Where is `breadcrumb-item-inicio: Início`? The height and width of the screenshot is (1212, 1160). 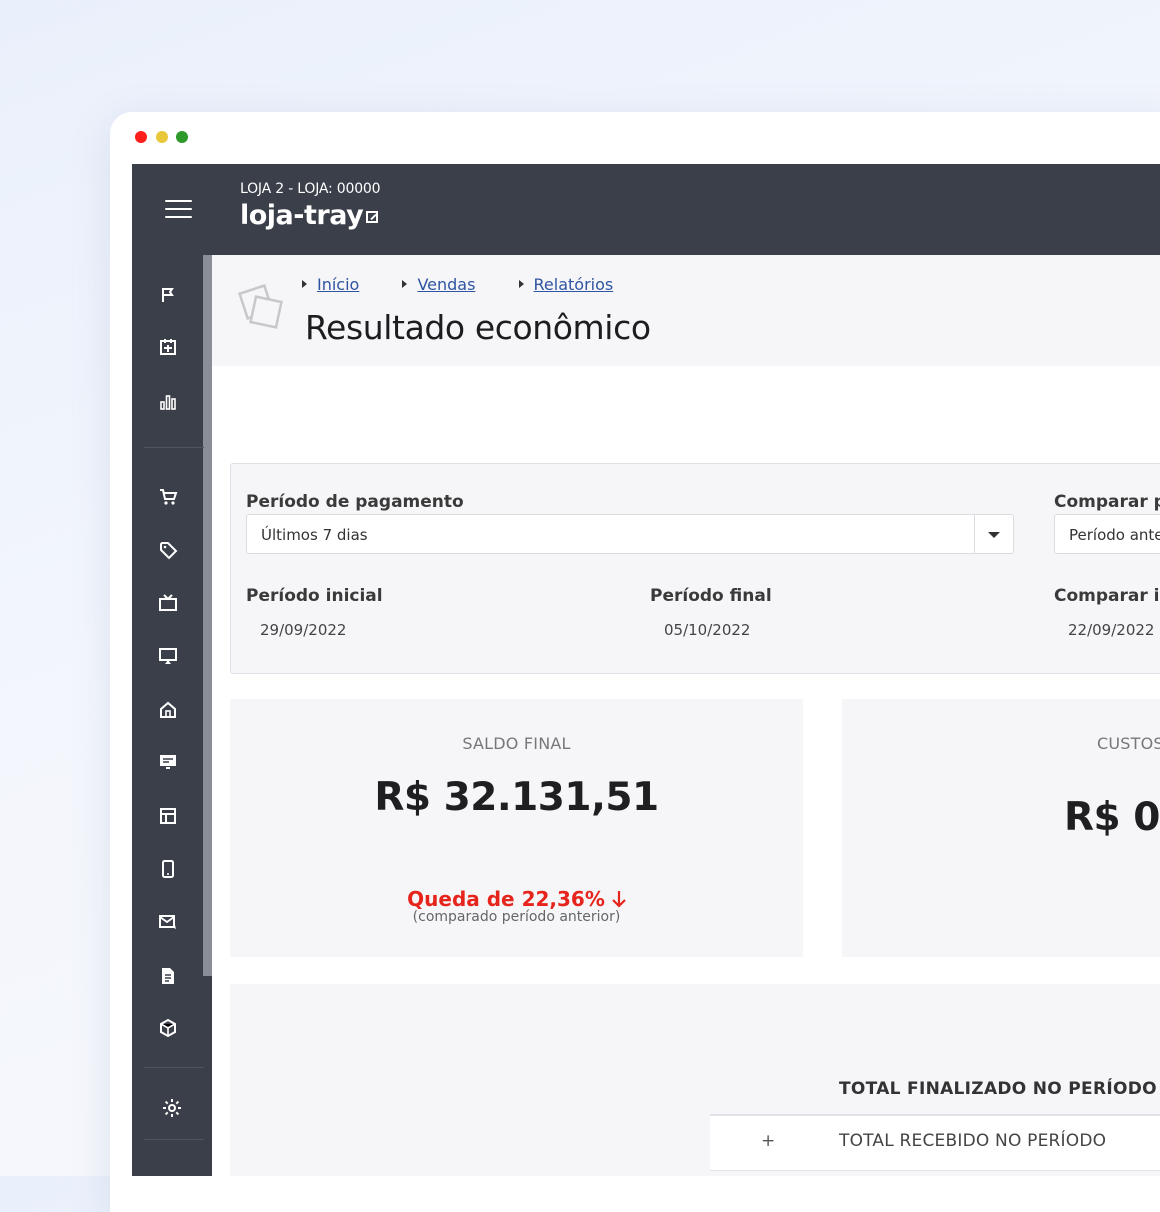 breadcrumb-item-inicio: Início is located at coordinates (330, 284).